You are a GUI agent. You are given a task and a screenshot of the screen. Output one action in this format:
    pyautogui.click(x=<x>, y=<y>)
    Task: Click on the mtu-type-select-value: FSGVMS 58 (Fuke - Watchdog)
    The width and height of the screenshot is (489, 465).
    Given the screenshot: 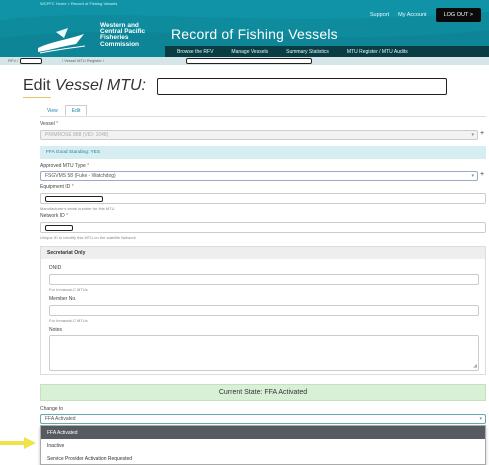 What is the action you would take?
    pyautogui.click(x=80, y=176)
    